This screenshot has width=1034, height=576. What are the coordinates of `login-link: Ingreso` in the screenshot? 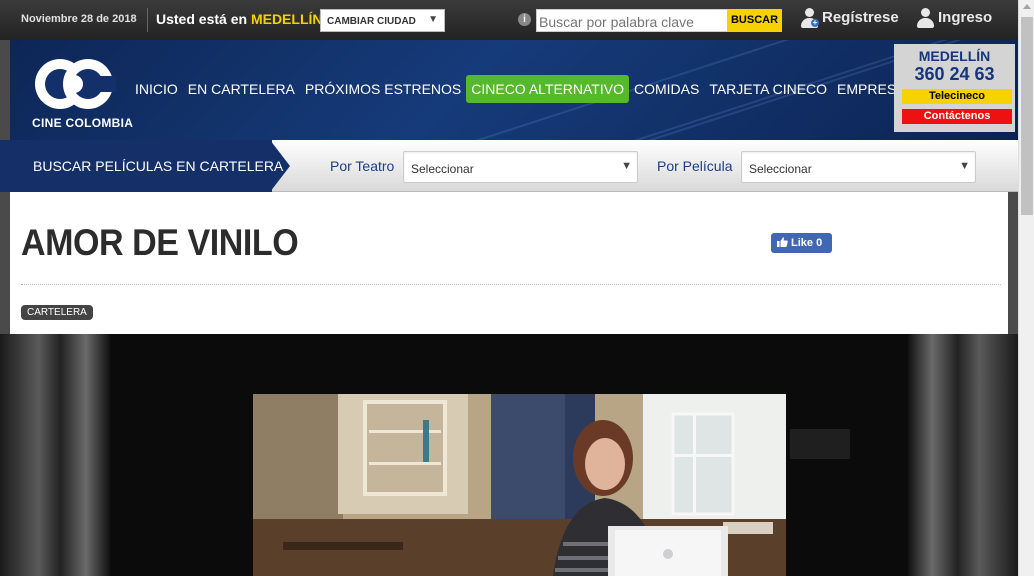 It's located at (954, 19).